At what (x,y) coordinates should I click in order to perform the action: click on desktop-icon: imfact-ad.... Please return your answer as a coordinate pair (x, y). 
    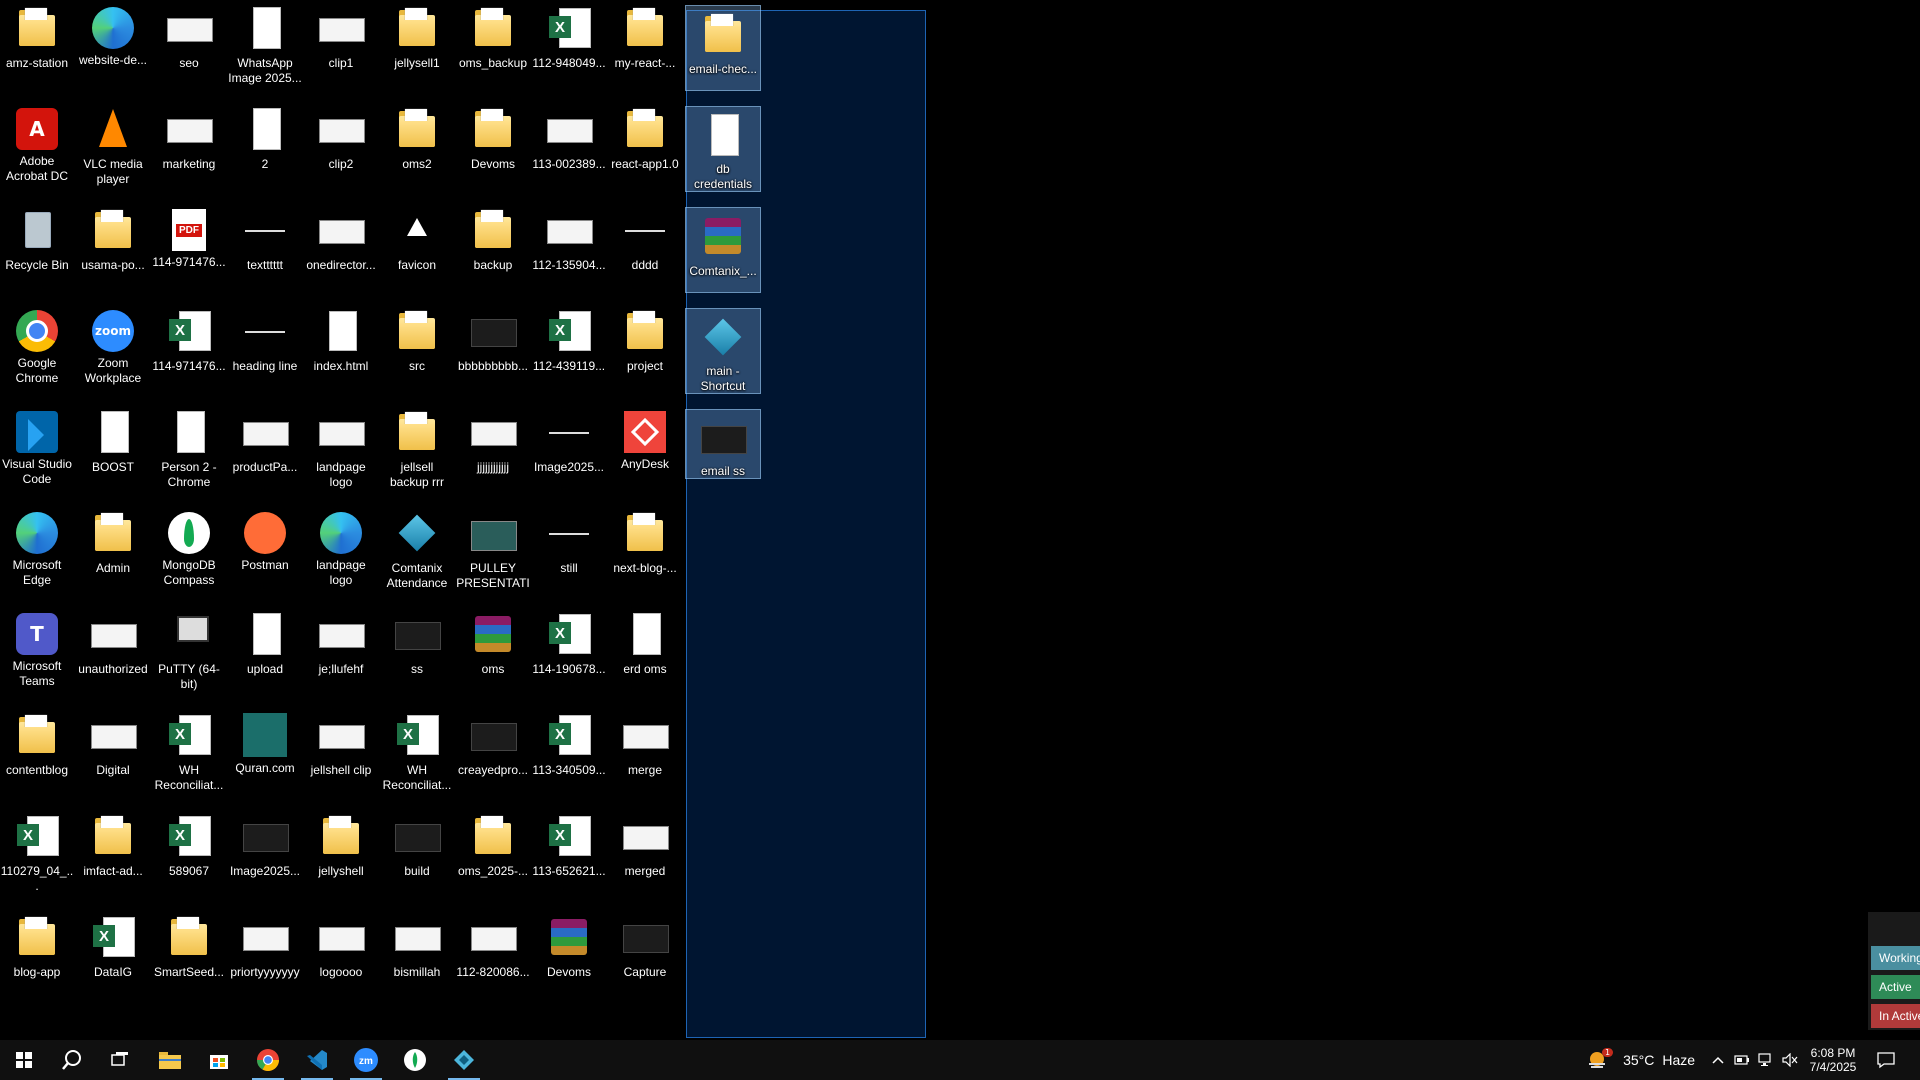
    Looking at the image, I should click on (113, 856).